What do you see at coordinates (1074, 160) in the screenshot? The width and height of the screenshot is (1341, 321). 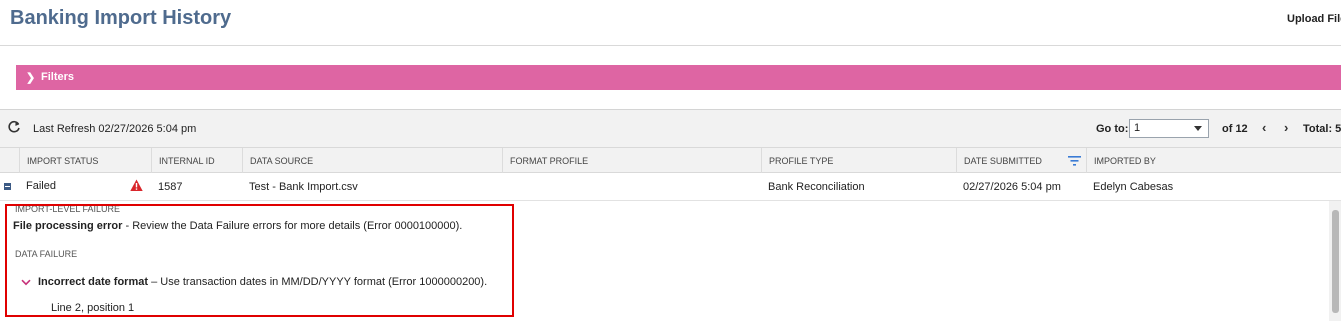 I see `sort-filter-icon` at bounding box center [1074, 160].